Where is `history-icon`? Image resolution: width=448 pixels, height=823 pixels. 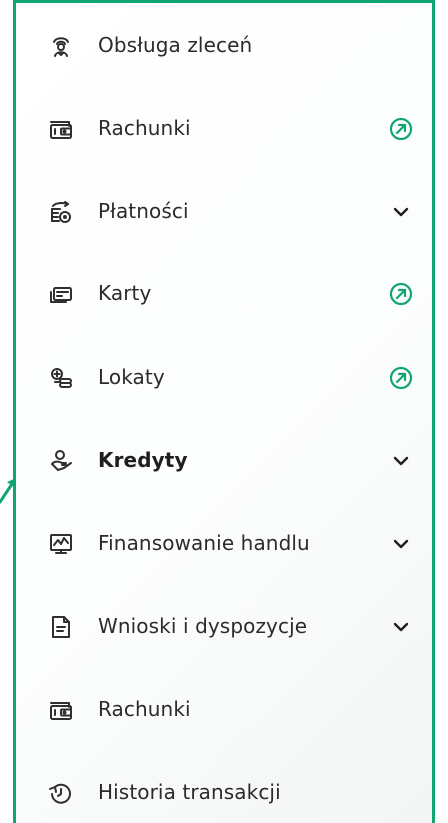
history-icon is located at coordinates (61, 793).